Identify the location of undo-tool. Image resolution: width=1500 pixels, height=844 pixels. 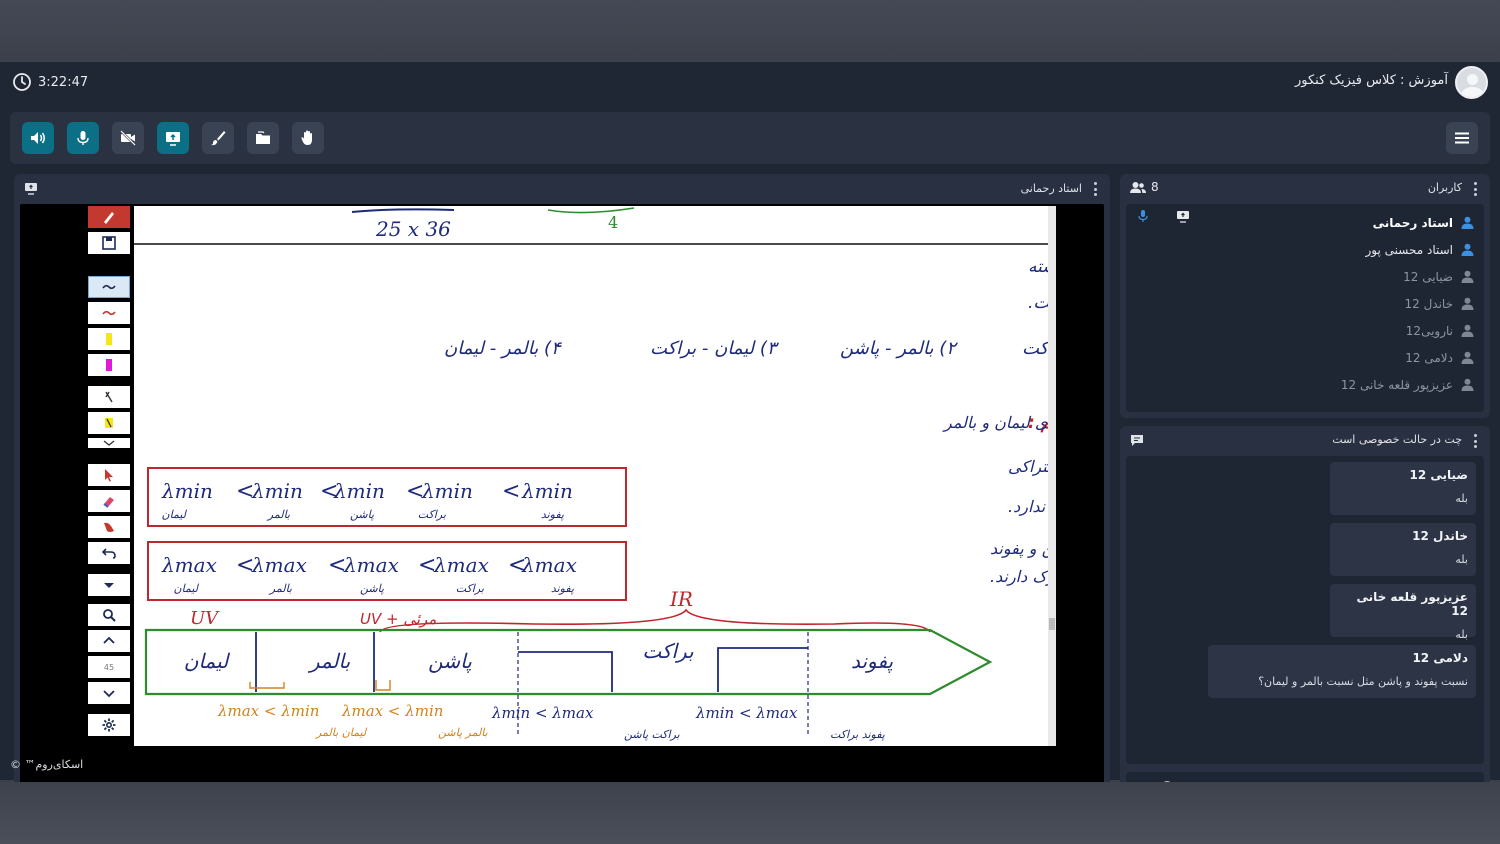
(109, 553).